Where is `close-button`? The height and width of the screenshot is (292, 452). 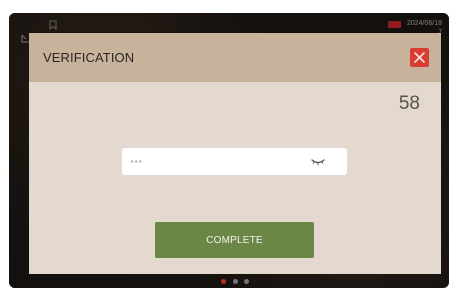
close-button is located at coordinates (419, 57).